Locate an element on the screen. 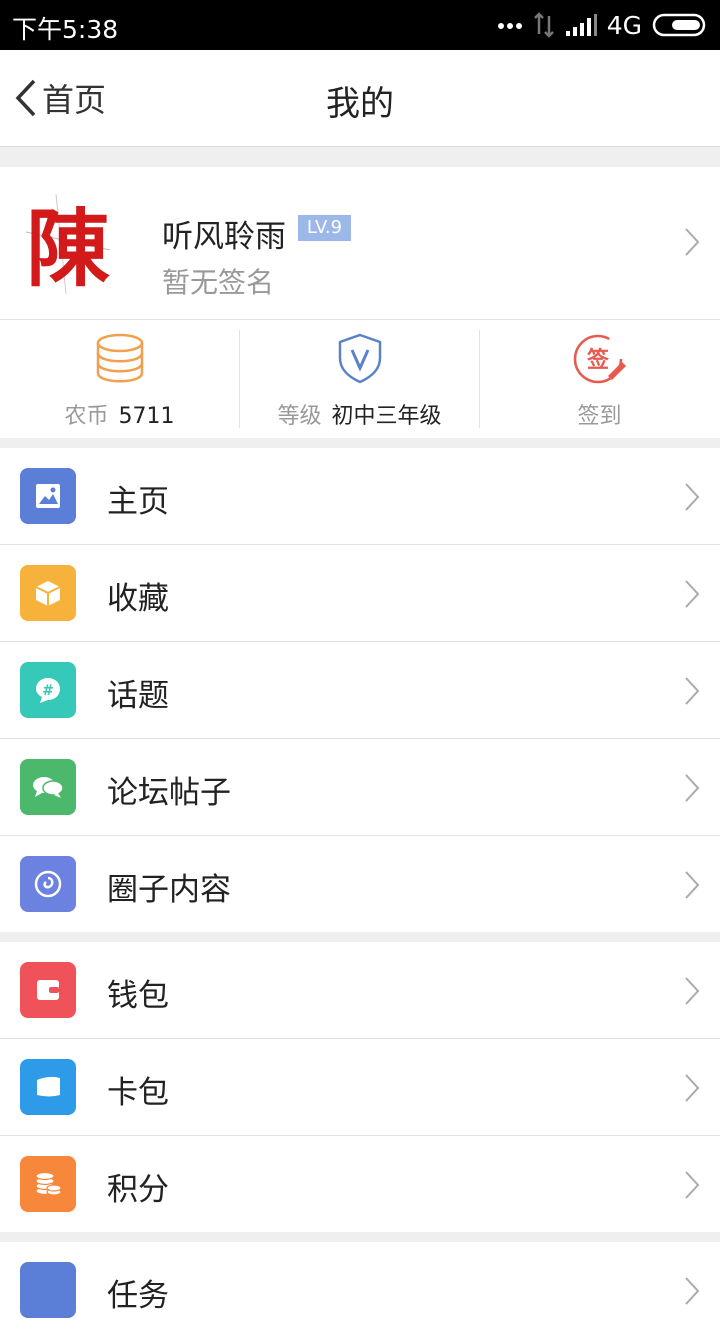 This screenshot has width=720, height=1338. coins-value: 5711 is located at coordinates (146, 416).